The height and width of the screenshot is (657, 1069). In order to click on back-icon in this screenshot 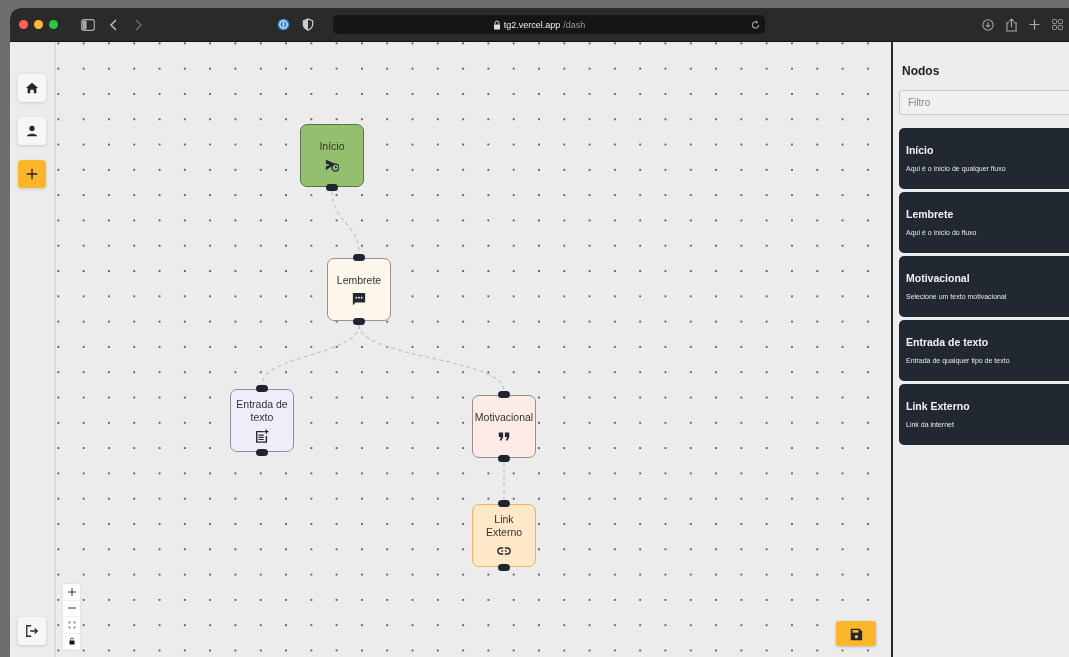, I will do `click(114, 24)`.